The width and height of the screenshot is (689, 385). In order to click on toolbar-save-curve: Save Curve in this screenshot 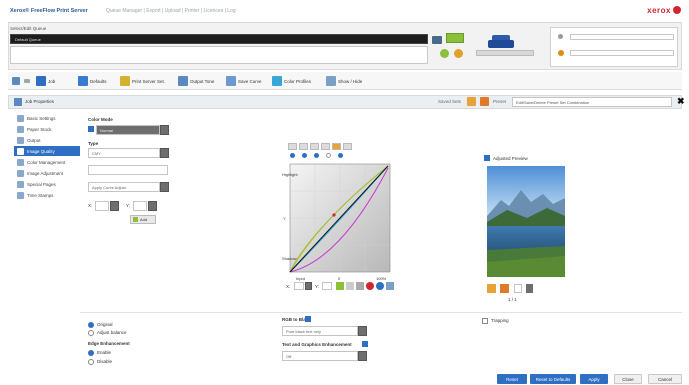, I will do `click(244, 81)`.